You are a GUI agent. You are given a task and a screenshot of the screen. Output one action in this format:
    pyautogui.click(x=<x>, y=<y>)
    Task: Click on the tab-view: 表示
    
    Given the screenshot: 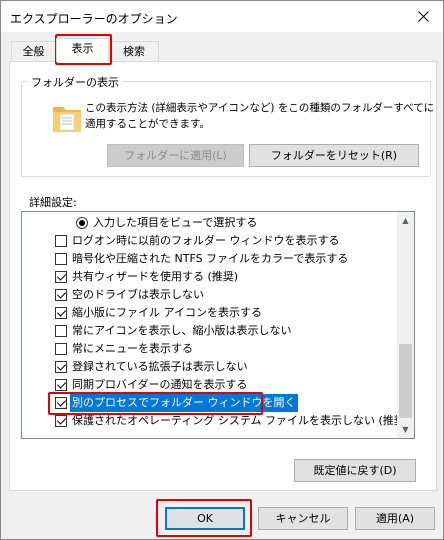 What is the action you would take?
    pyautogui.click(x=82, y=50)
    